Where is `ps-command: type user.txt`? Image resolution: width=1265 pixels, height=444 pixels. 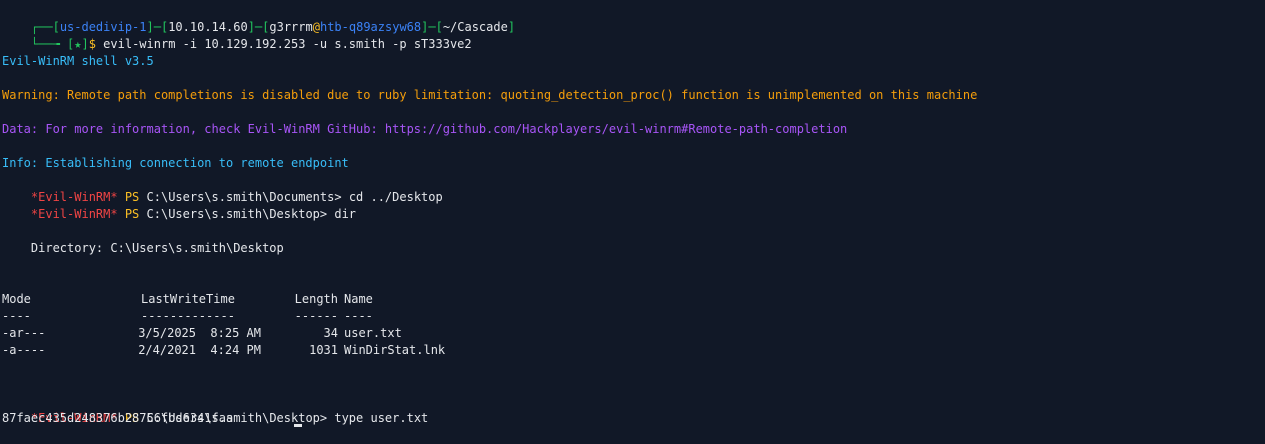
ps-command: type user.txt is located at coordinates (381, 418).